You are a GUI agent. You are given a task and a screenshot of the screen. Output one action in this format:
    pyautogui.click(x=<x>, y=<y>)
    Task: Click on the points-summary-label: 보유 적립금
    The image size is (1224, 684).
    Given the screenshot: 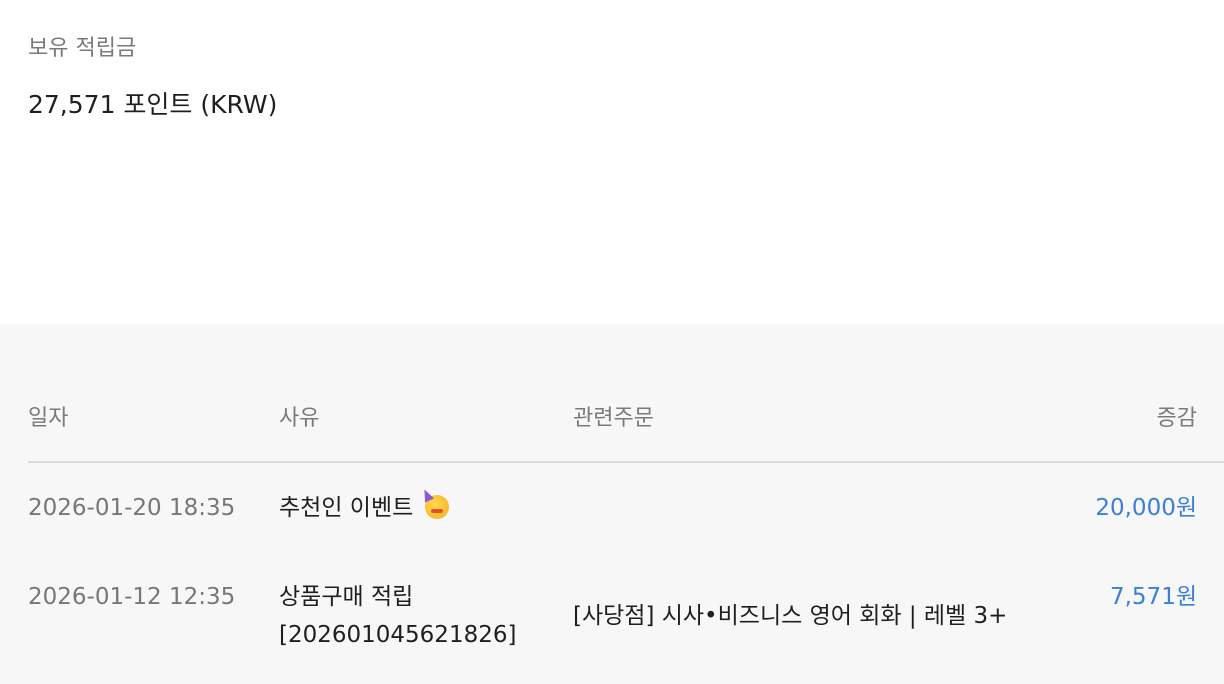 What is the action you would take?
    pyautogui.click(x=82, y=48)
    